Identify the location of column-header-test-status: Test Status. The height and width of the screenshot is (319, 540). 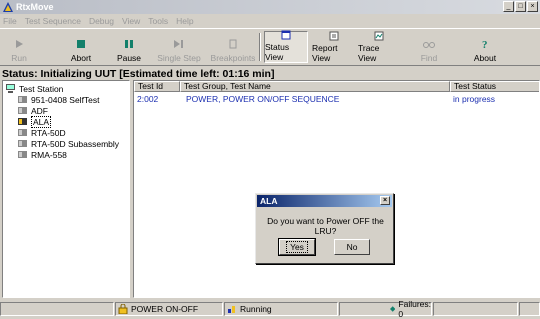
(494, 86).